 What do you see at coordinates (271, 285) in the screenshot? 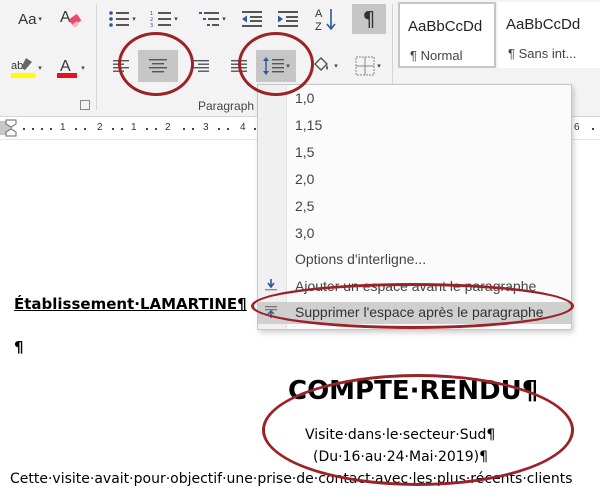
I see `add-space-before-icon` at bounding box center [271, 285].